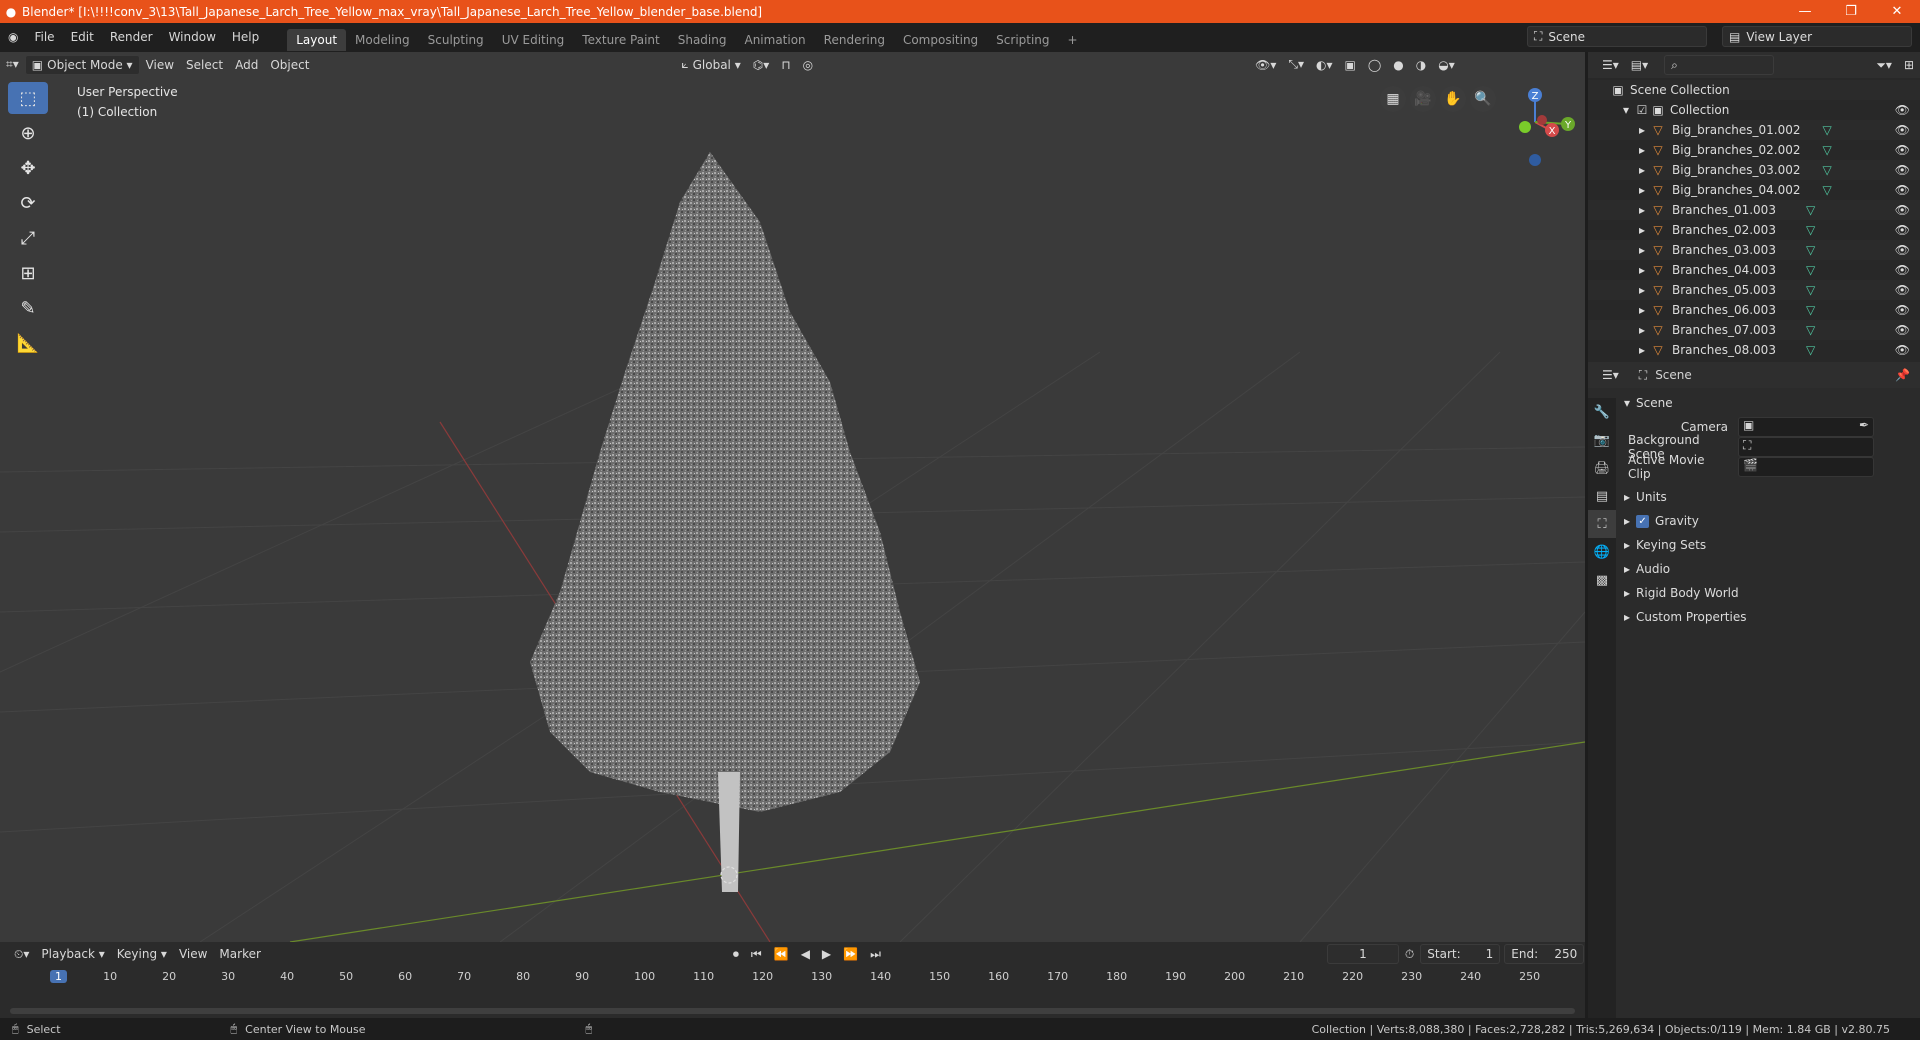  I want to click on camera-field: ▣ ✒, so click(1806, 427).